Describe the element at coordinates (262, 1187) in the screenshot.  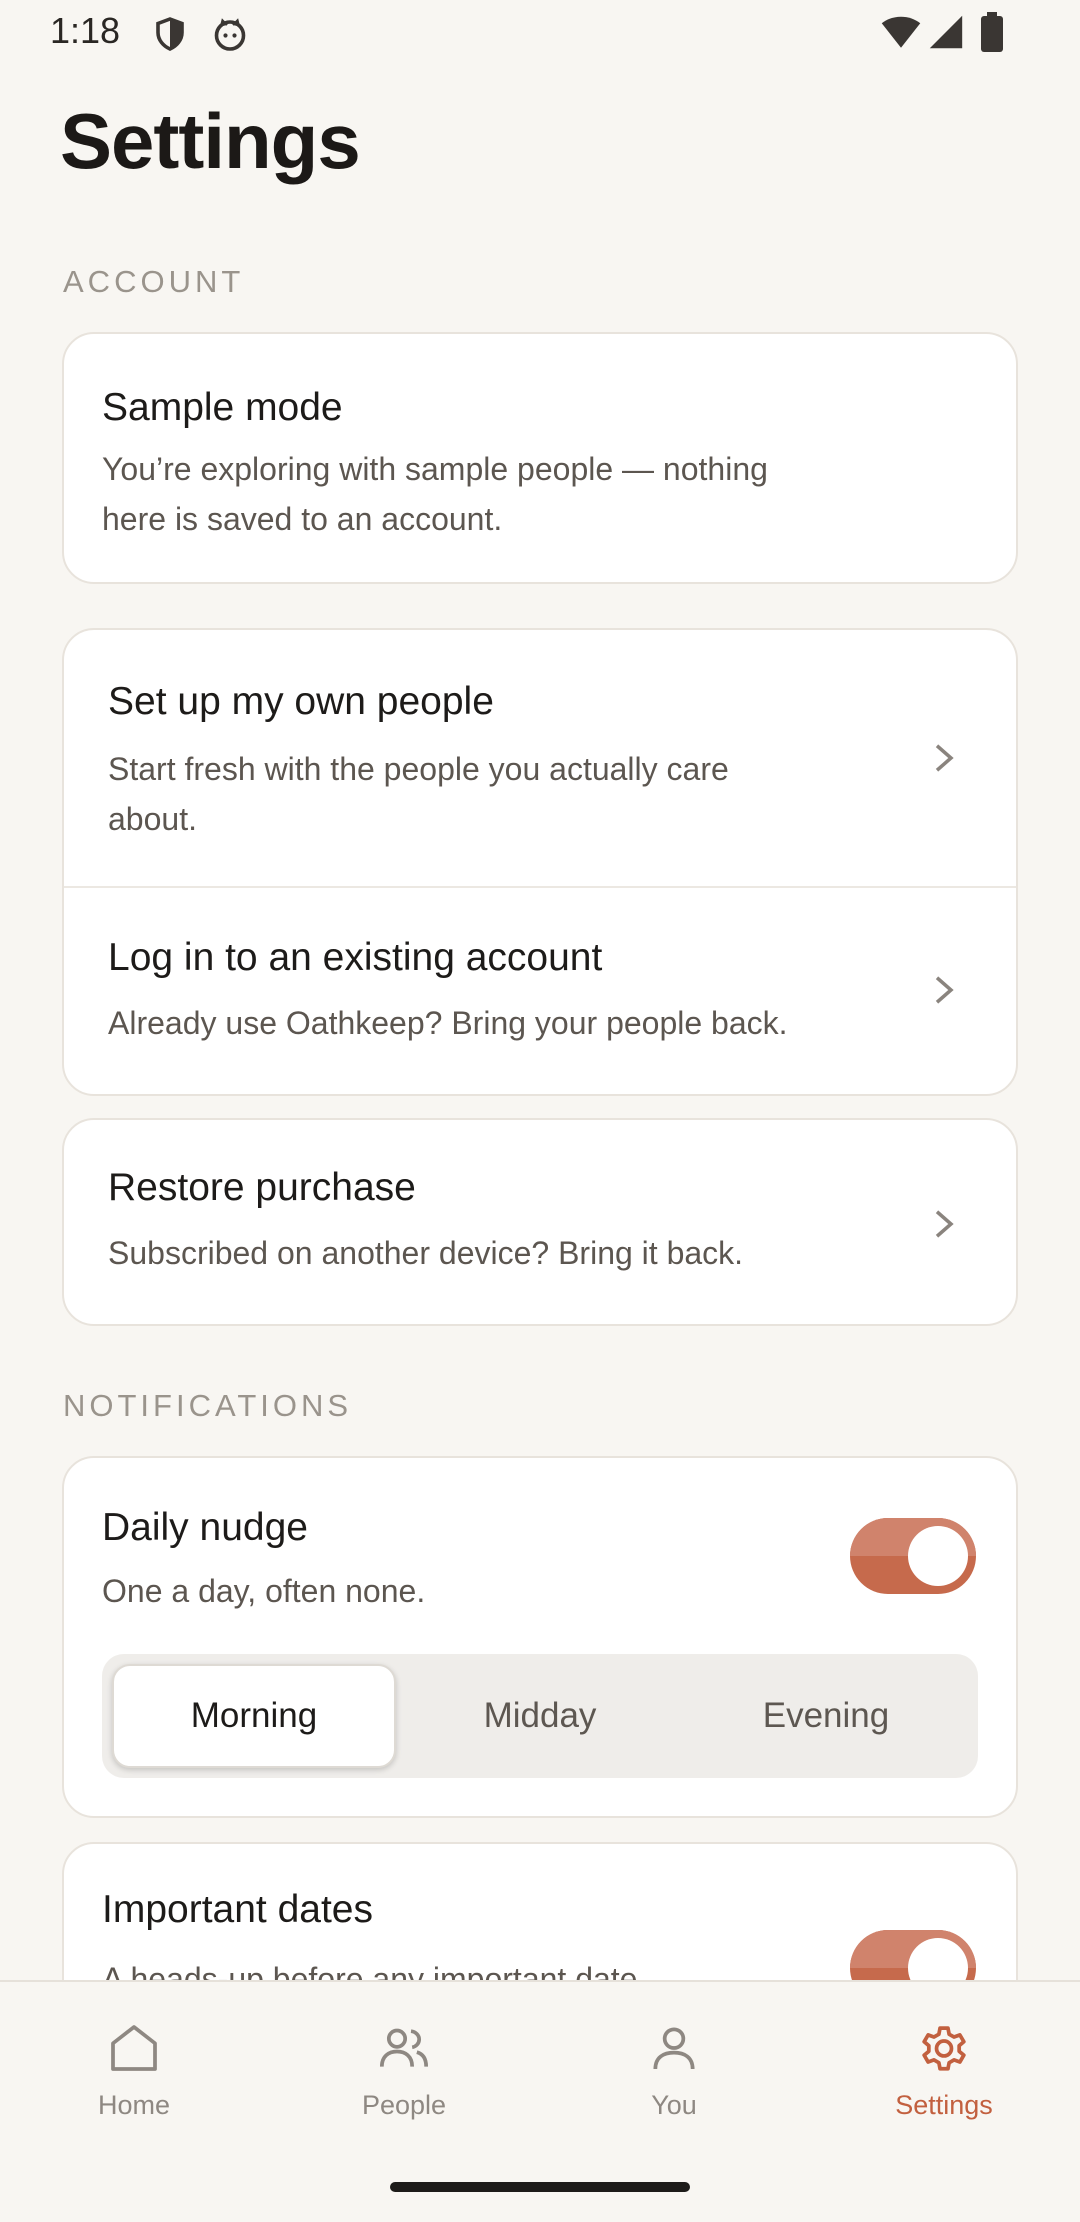
I see `restore-title: Restore purchase` at that location.